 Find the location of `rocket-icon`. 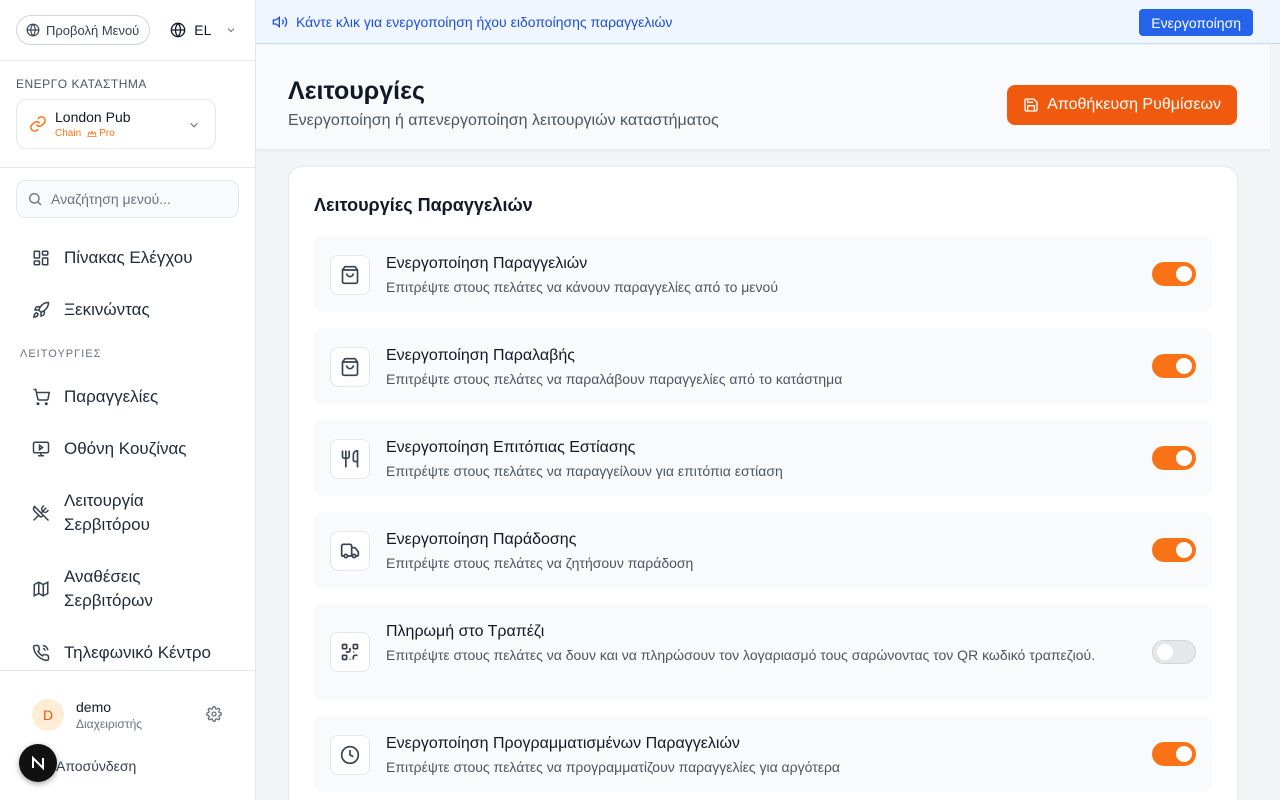

rocket-icon is located at coordinates (41, 310).